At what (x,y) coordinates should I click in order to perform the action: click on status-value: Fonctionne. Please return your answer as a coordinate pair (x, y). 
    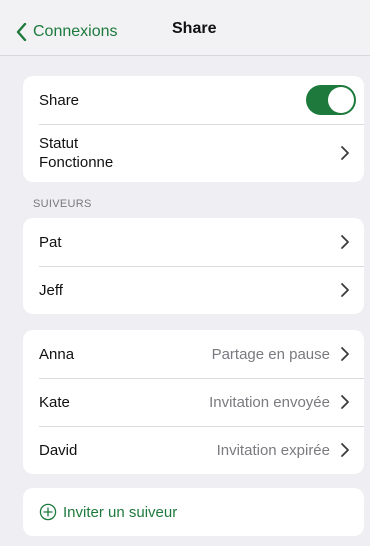
    Looking at the image, I should click on (76, 162).